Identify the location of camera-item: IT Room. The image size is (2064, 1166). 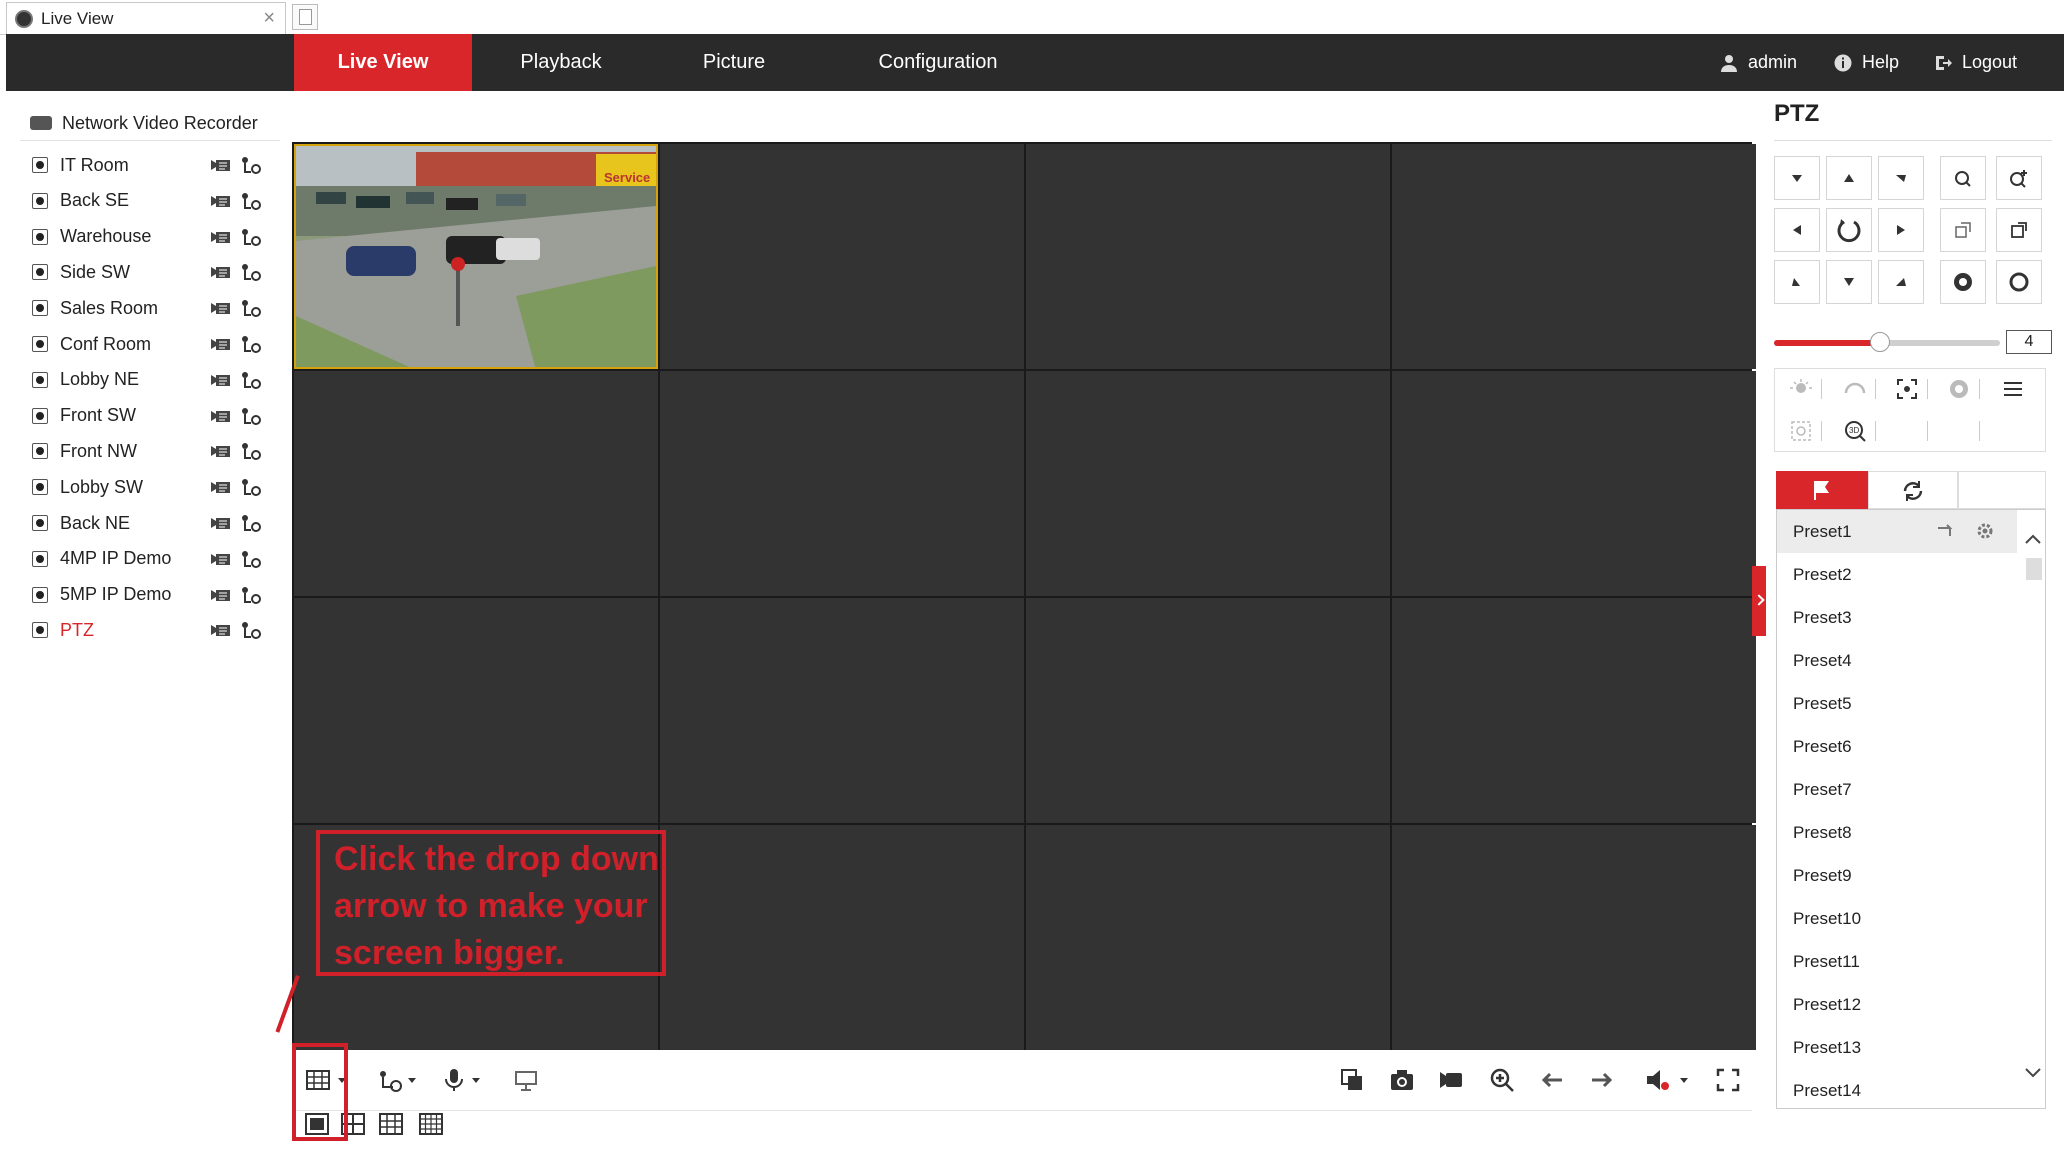
(147, 165).